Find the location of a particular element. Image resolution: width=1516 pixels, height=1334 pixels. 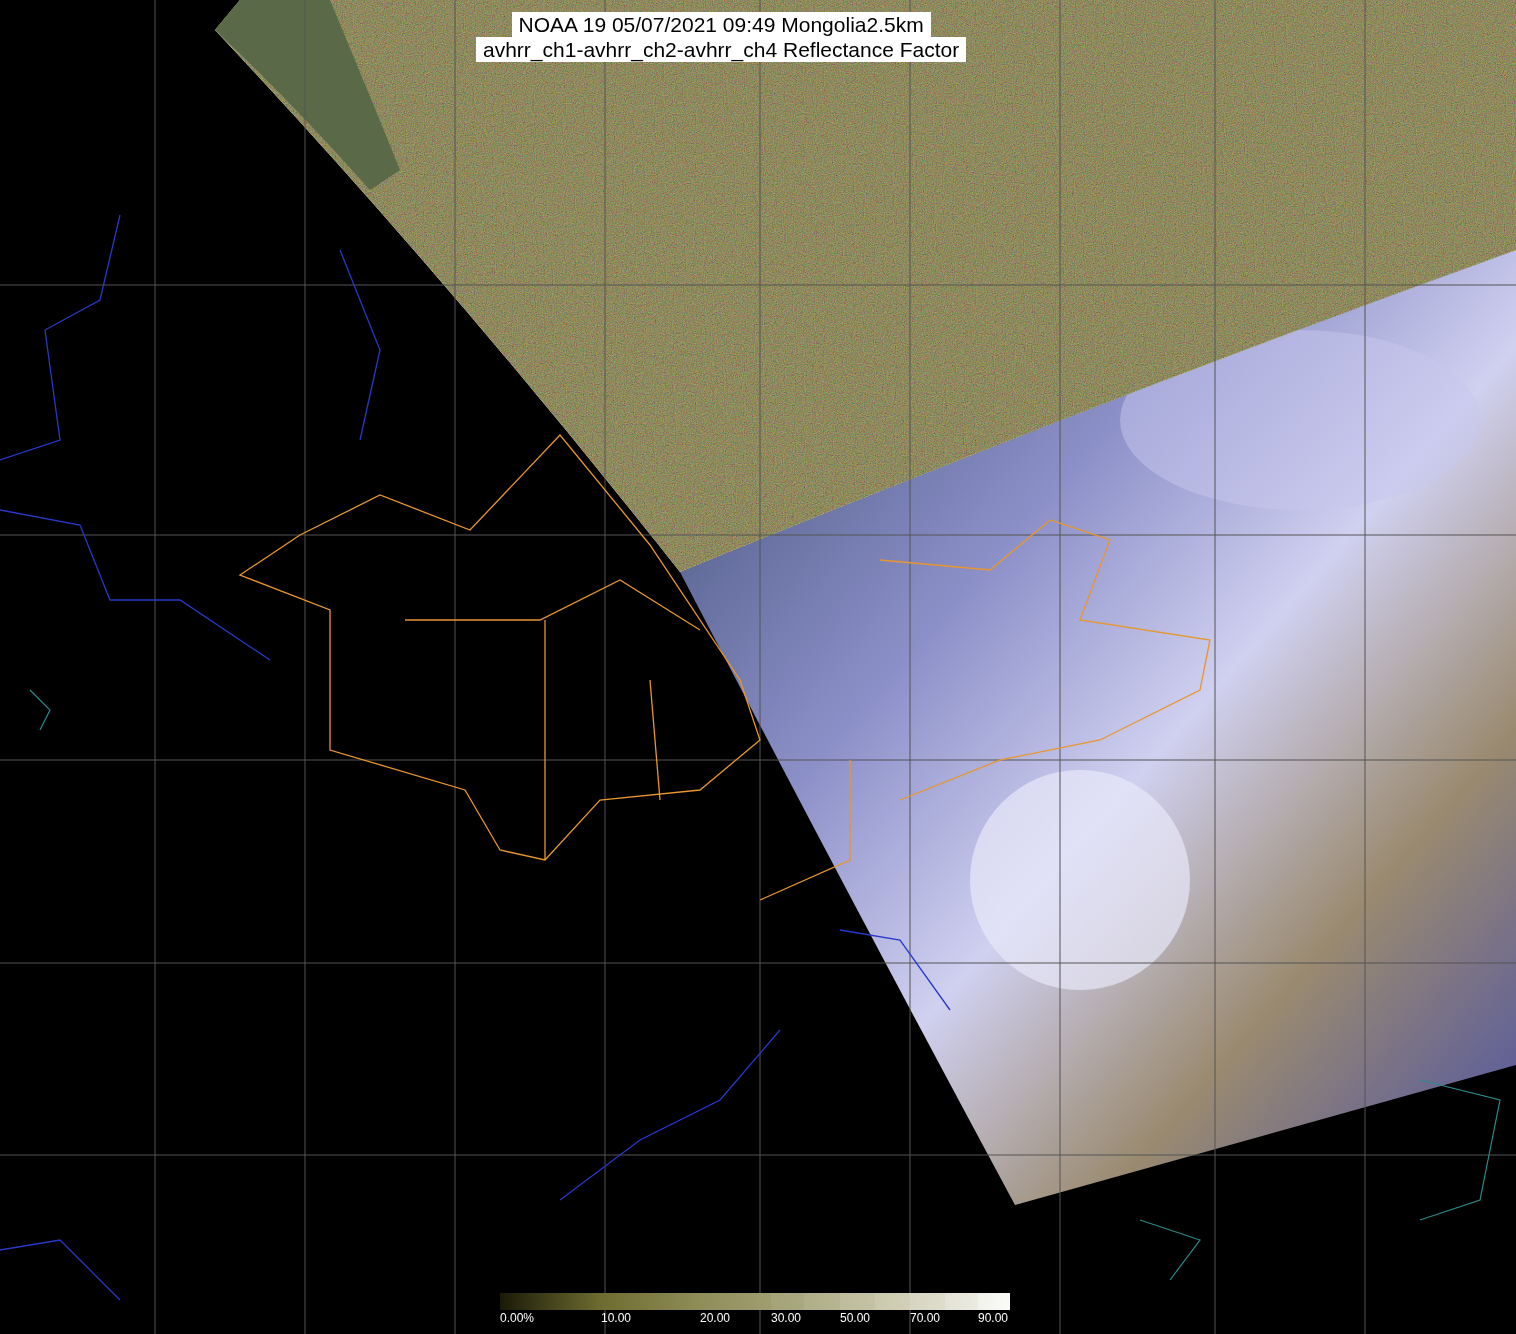

map-title: avhrr_ch1-avhrr_ch2-avhrr_ch4 Reflectance Factor is located at coordinates (721, 49).